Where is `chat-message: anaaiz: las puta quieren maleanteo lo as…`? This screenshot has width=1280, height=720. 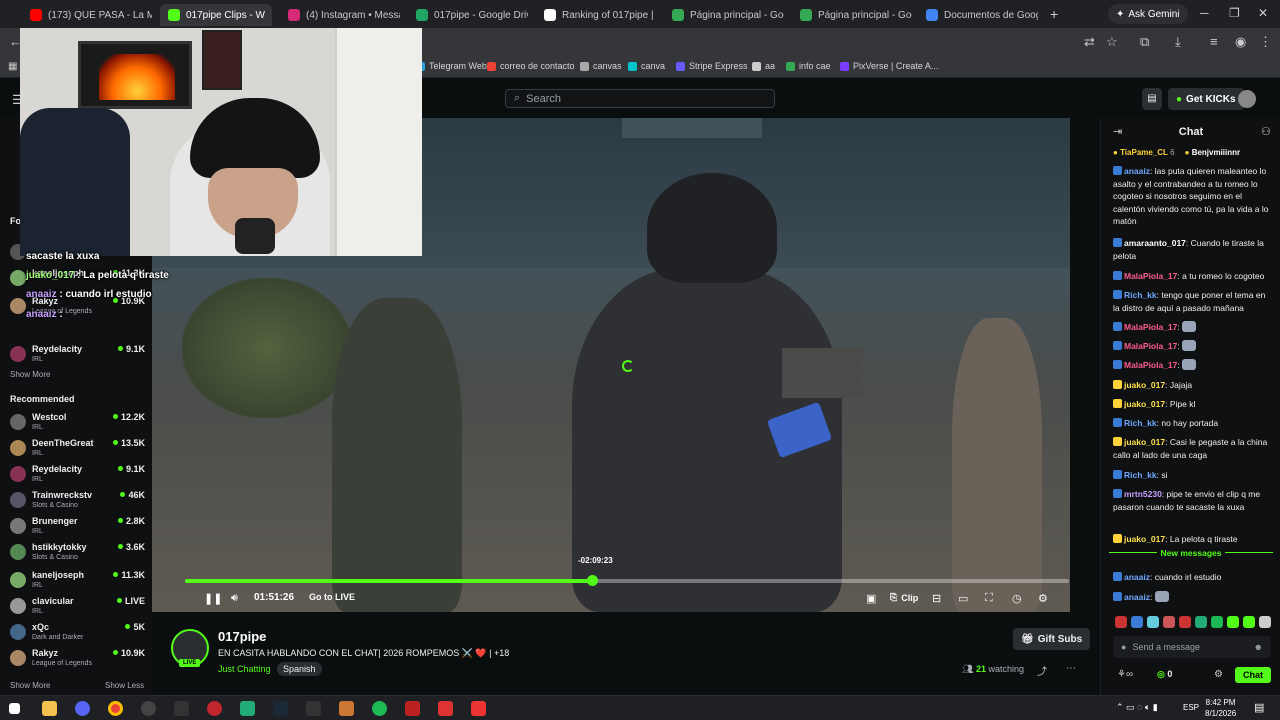
chat-message: anaaiz: las puta quieren maleanteo lo as… is located at coordinates (1193, 196).